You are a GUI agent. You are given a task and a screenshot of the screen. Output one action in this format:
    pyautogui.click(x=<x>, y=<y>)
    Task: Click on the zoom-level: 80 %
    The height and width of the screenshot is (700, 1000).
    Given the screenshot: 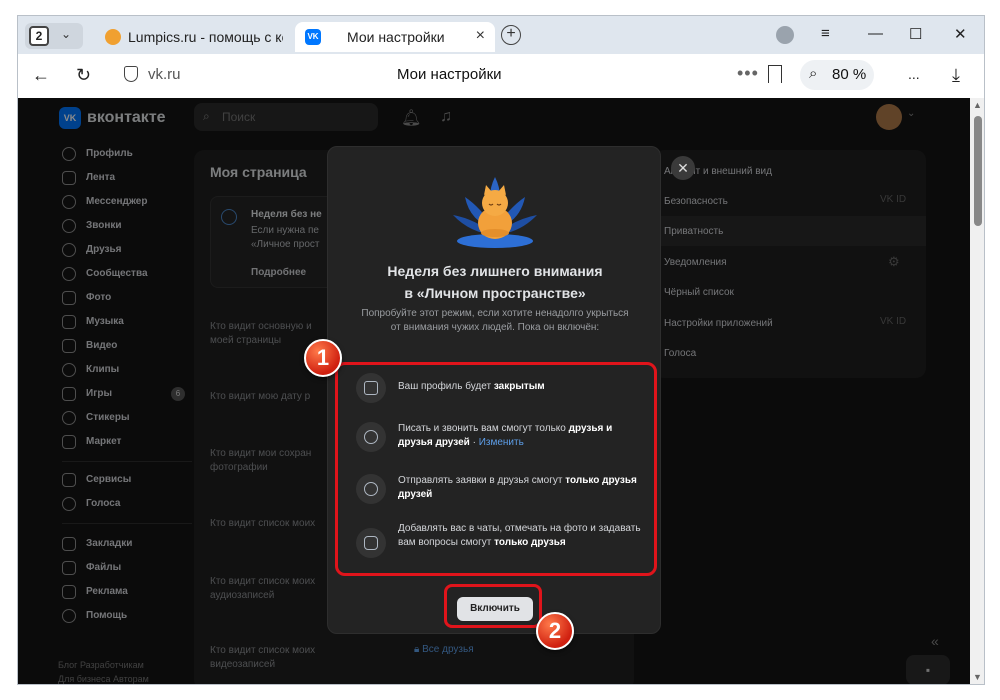 What is the action you would take?
    pyautogui.click(x=849, y=74)
    